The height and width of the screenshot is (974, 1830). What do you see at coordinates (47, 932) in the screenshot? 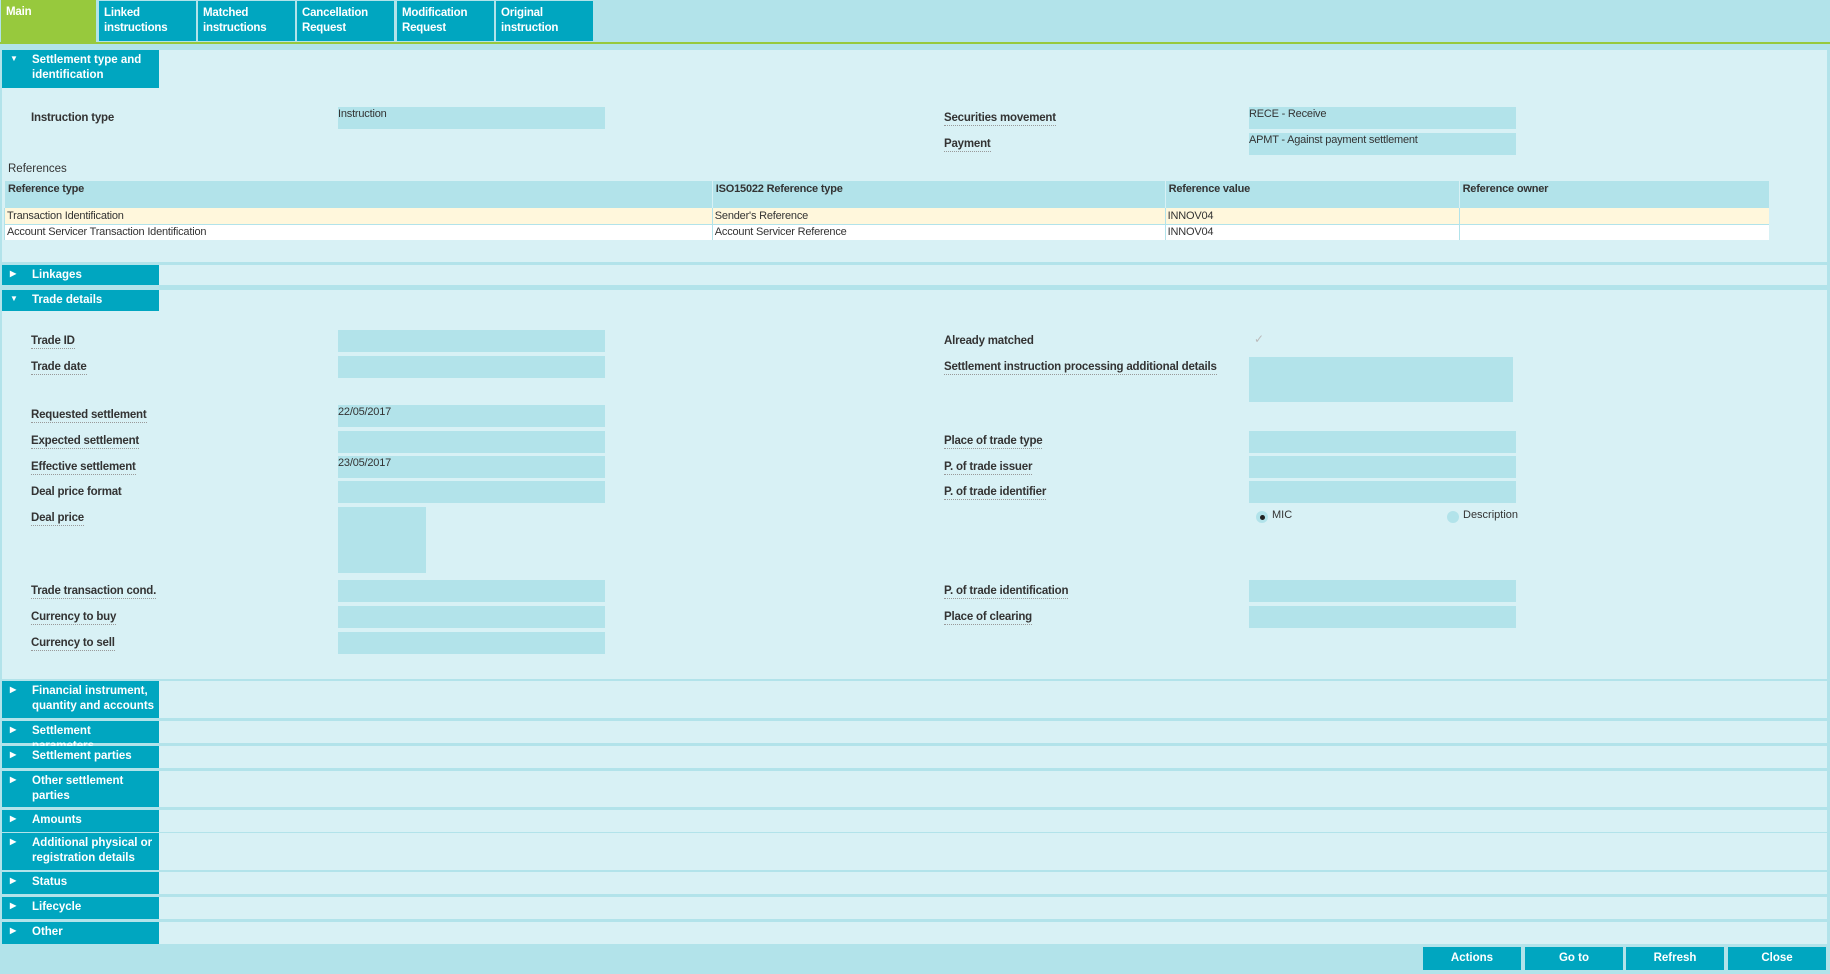
I see `section-title: Other` at bounding box center [47, 932].